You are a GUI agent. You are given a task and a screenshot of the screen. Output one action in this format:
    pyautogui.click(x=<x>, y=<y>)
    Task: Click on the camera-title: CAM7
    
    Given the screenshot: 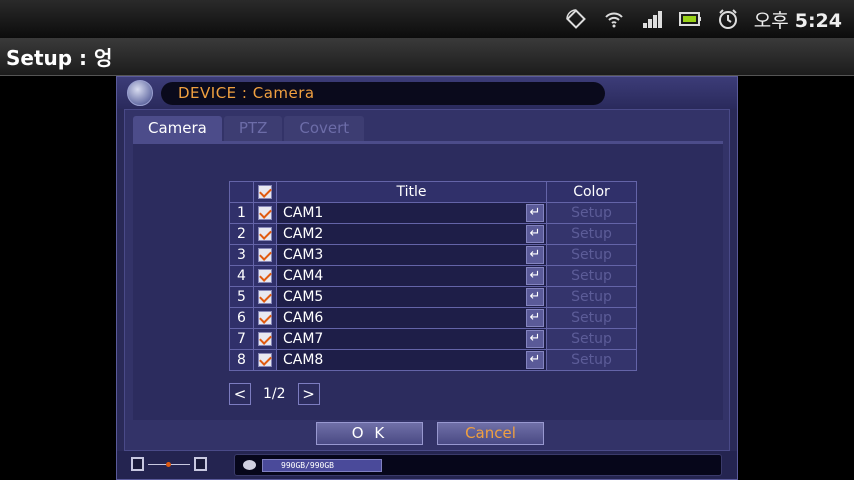 What is the action you would take?
    pyautogui.click(x=303, y=339)
    